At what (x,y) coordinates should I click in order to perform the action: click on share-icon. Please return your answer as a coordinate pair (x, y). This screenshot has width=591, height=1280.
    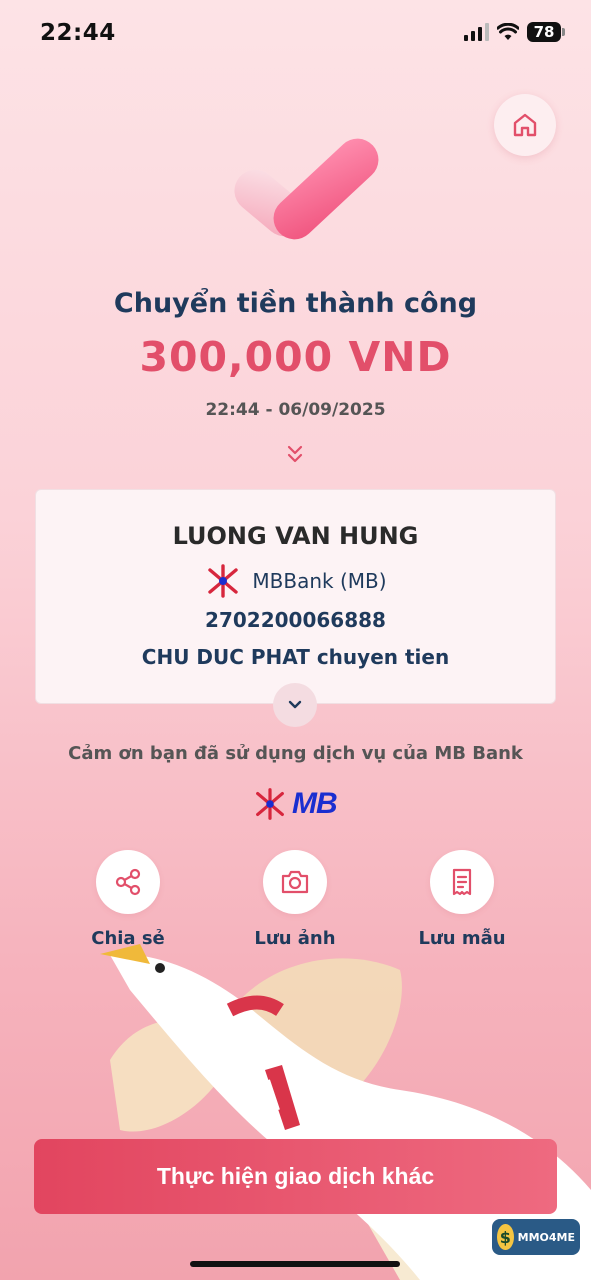
    Looking at the image, I should click on (128, 882).